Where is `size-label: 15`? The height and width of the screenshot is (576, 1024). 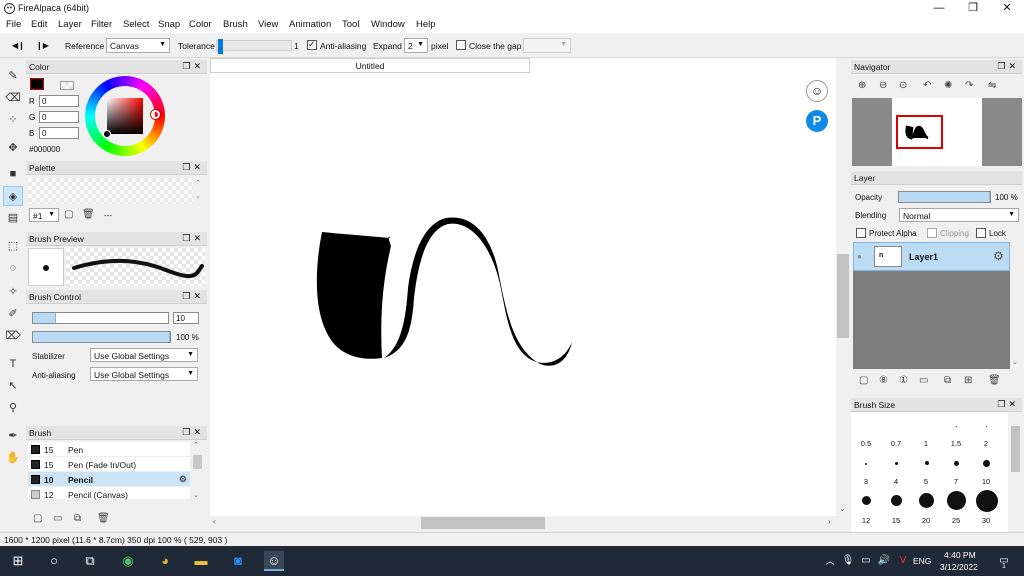 size-label: 15 is located at coordinates (896, 520).